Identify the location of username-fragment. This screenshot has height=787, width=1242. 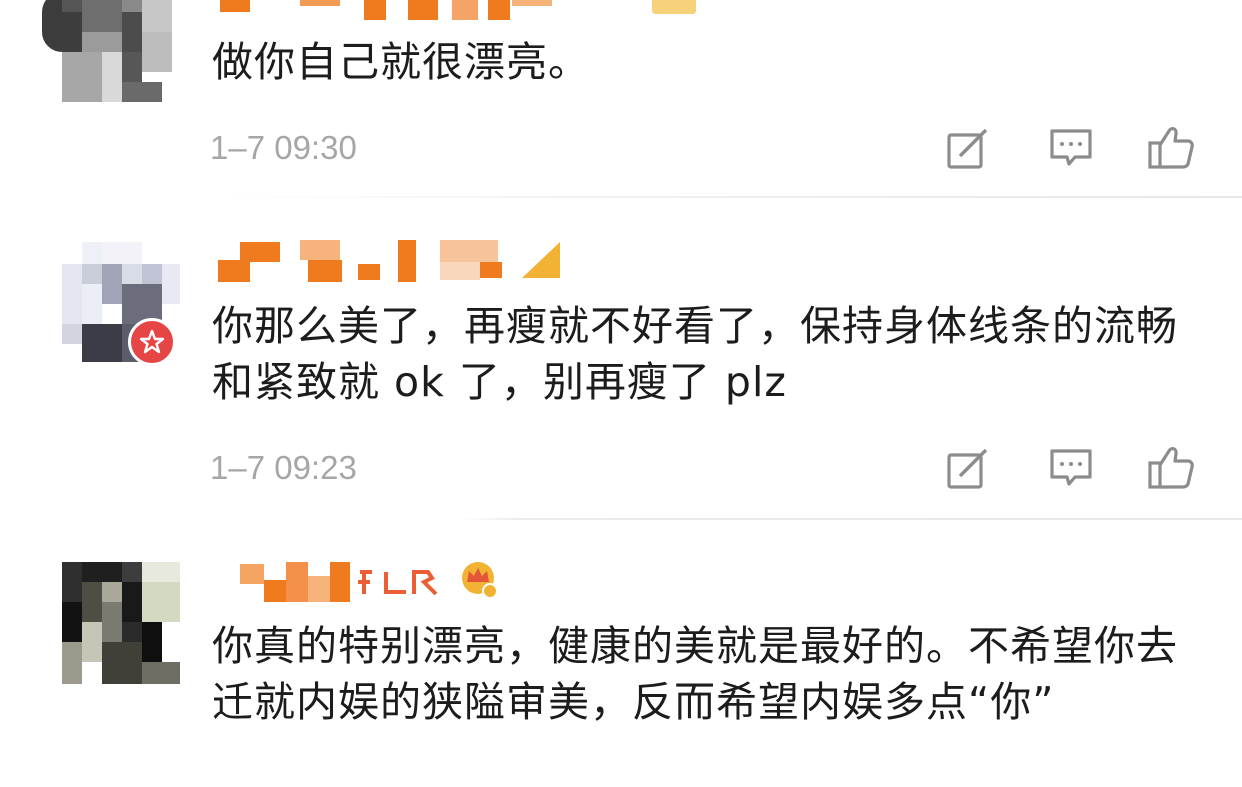
(399, 583).